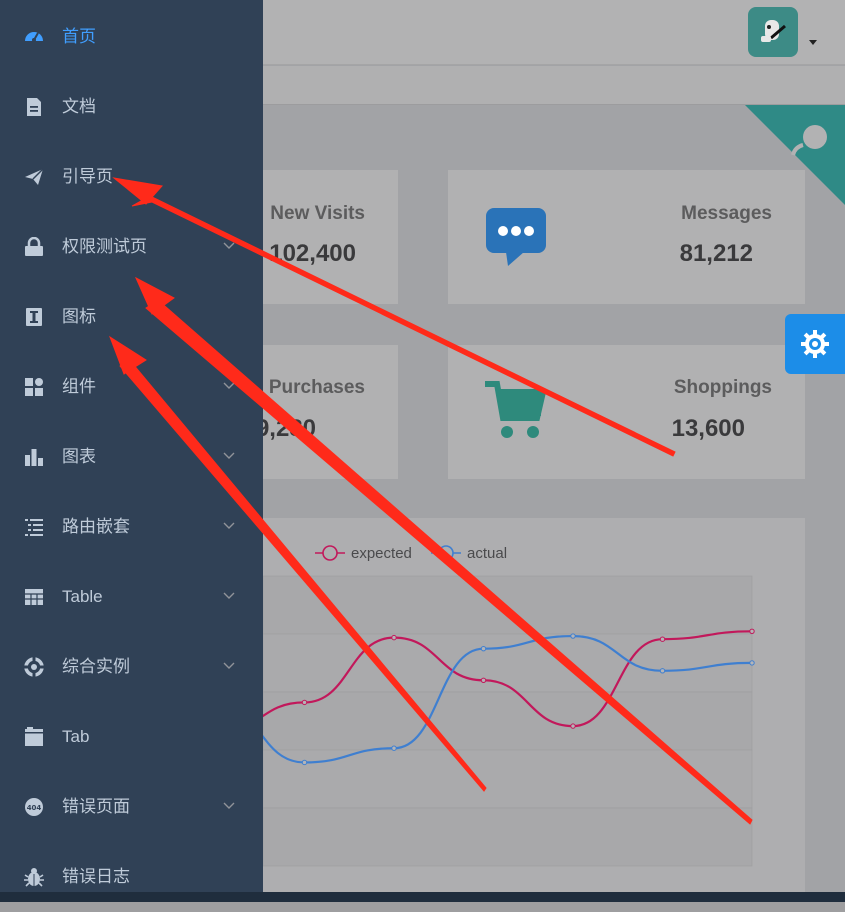 This screenshot has height=912, width=845. What do you see at coordinates (516, 409) in the screenshot?
I see `shopping-cart-icon` at bounding box center [516, 409].